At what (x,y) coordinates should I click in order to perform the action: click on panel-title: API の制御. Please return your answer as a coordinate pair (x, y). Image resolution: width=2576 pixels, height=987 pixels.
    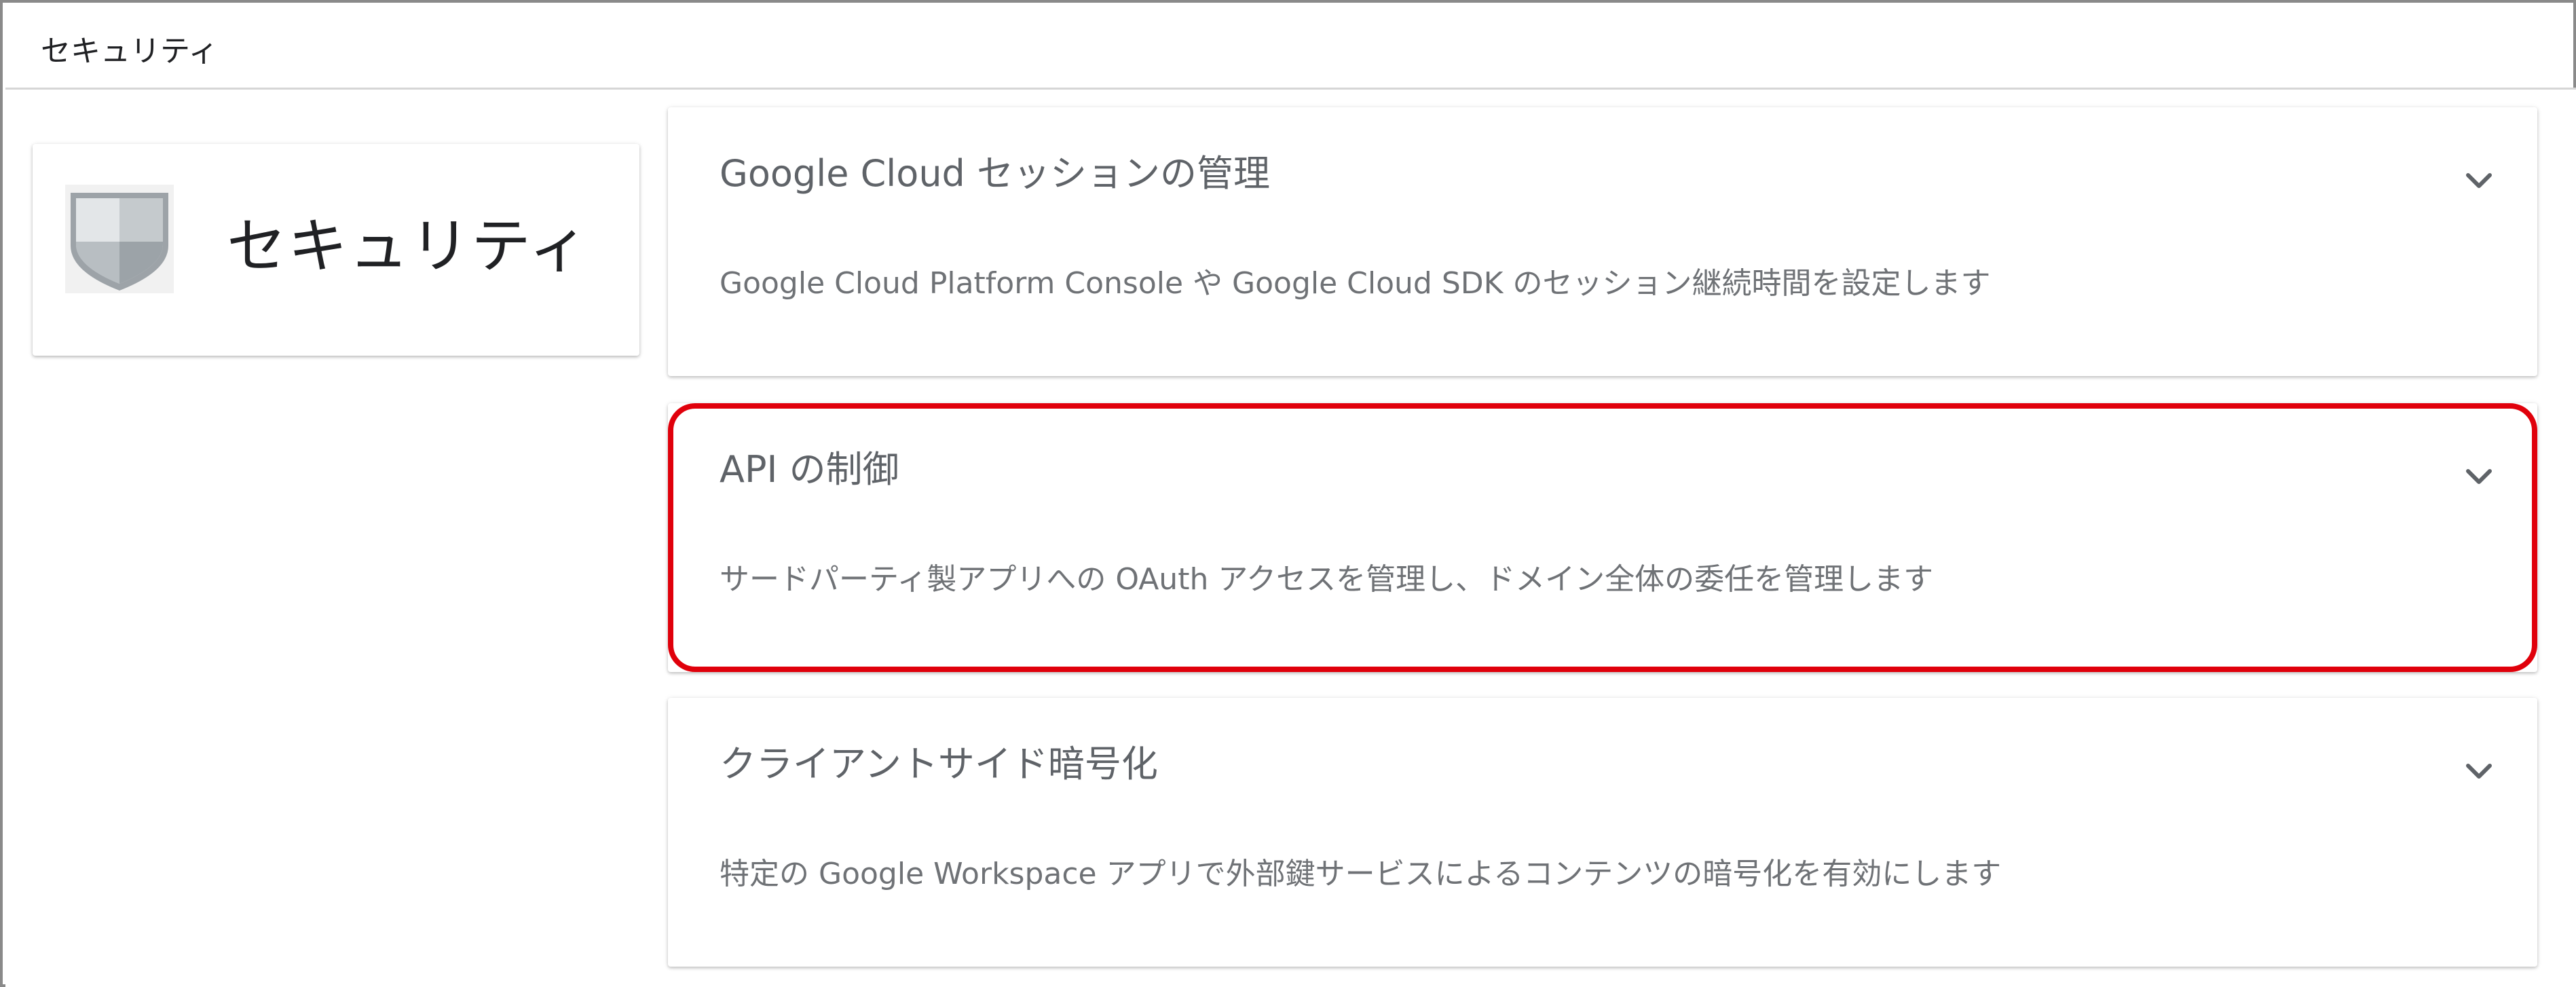
    Looking at the image, I should click on (810, 469).